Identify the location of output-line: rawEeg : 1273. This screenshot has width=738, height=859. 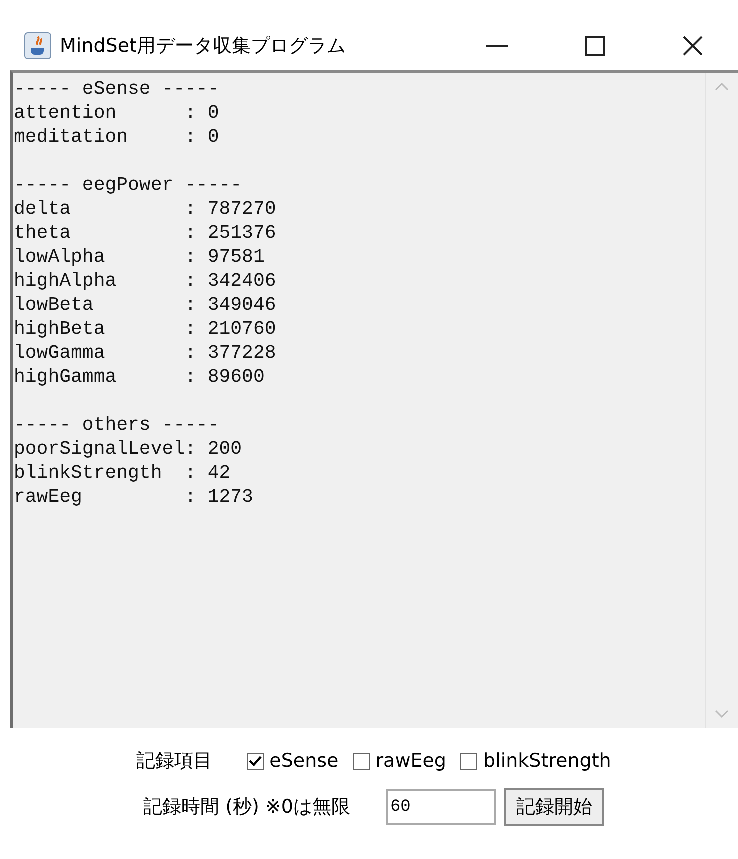
(134, 497).